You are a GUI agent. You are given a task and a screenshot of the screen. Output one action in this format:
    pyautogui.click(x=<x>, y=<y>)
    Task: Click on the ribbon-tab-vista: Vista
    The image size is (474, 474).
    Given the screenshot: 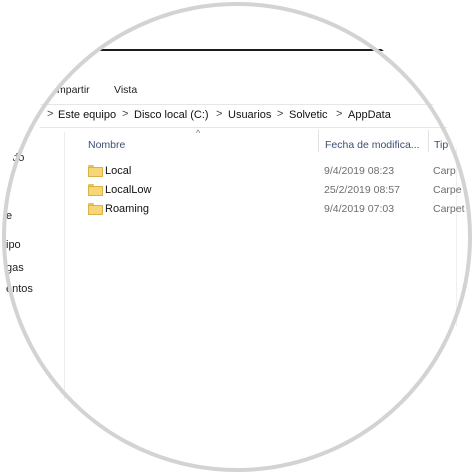 What is the action you would take?
    pyautogui.click(x=125, y=90)
    